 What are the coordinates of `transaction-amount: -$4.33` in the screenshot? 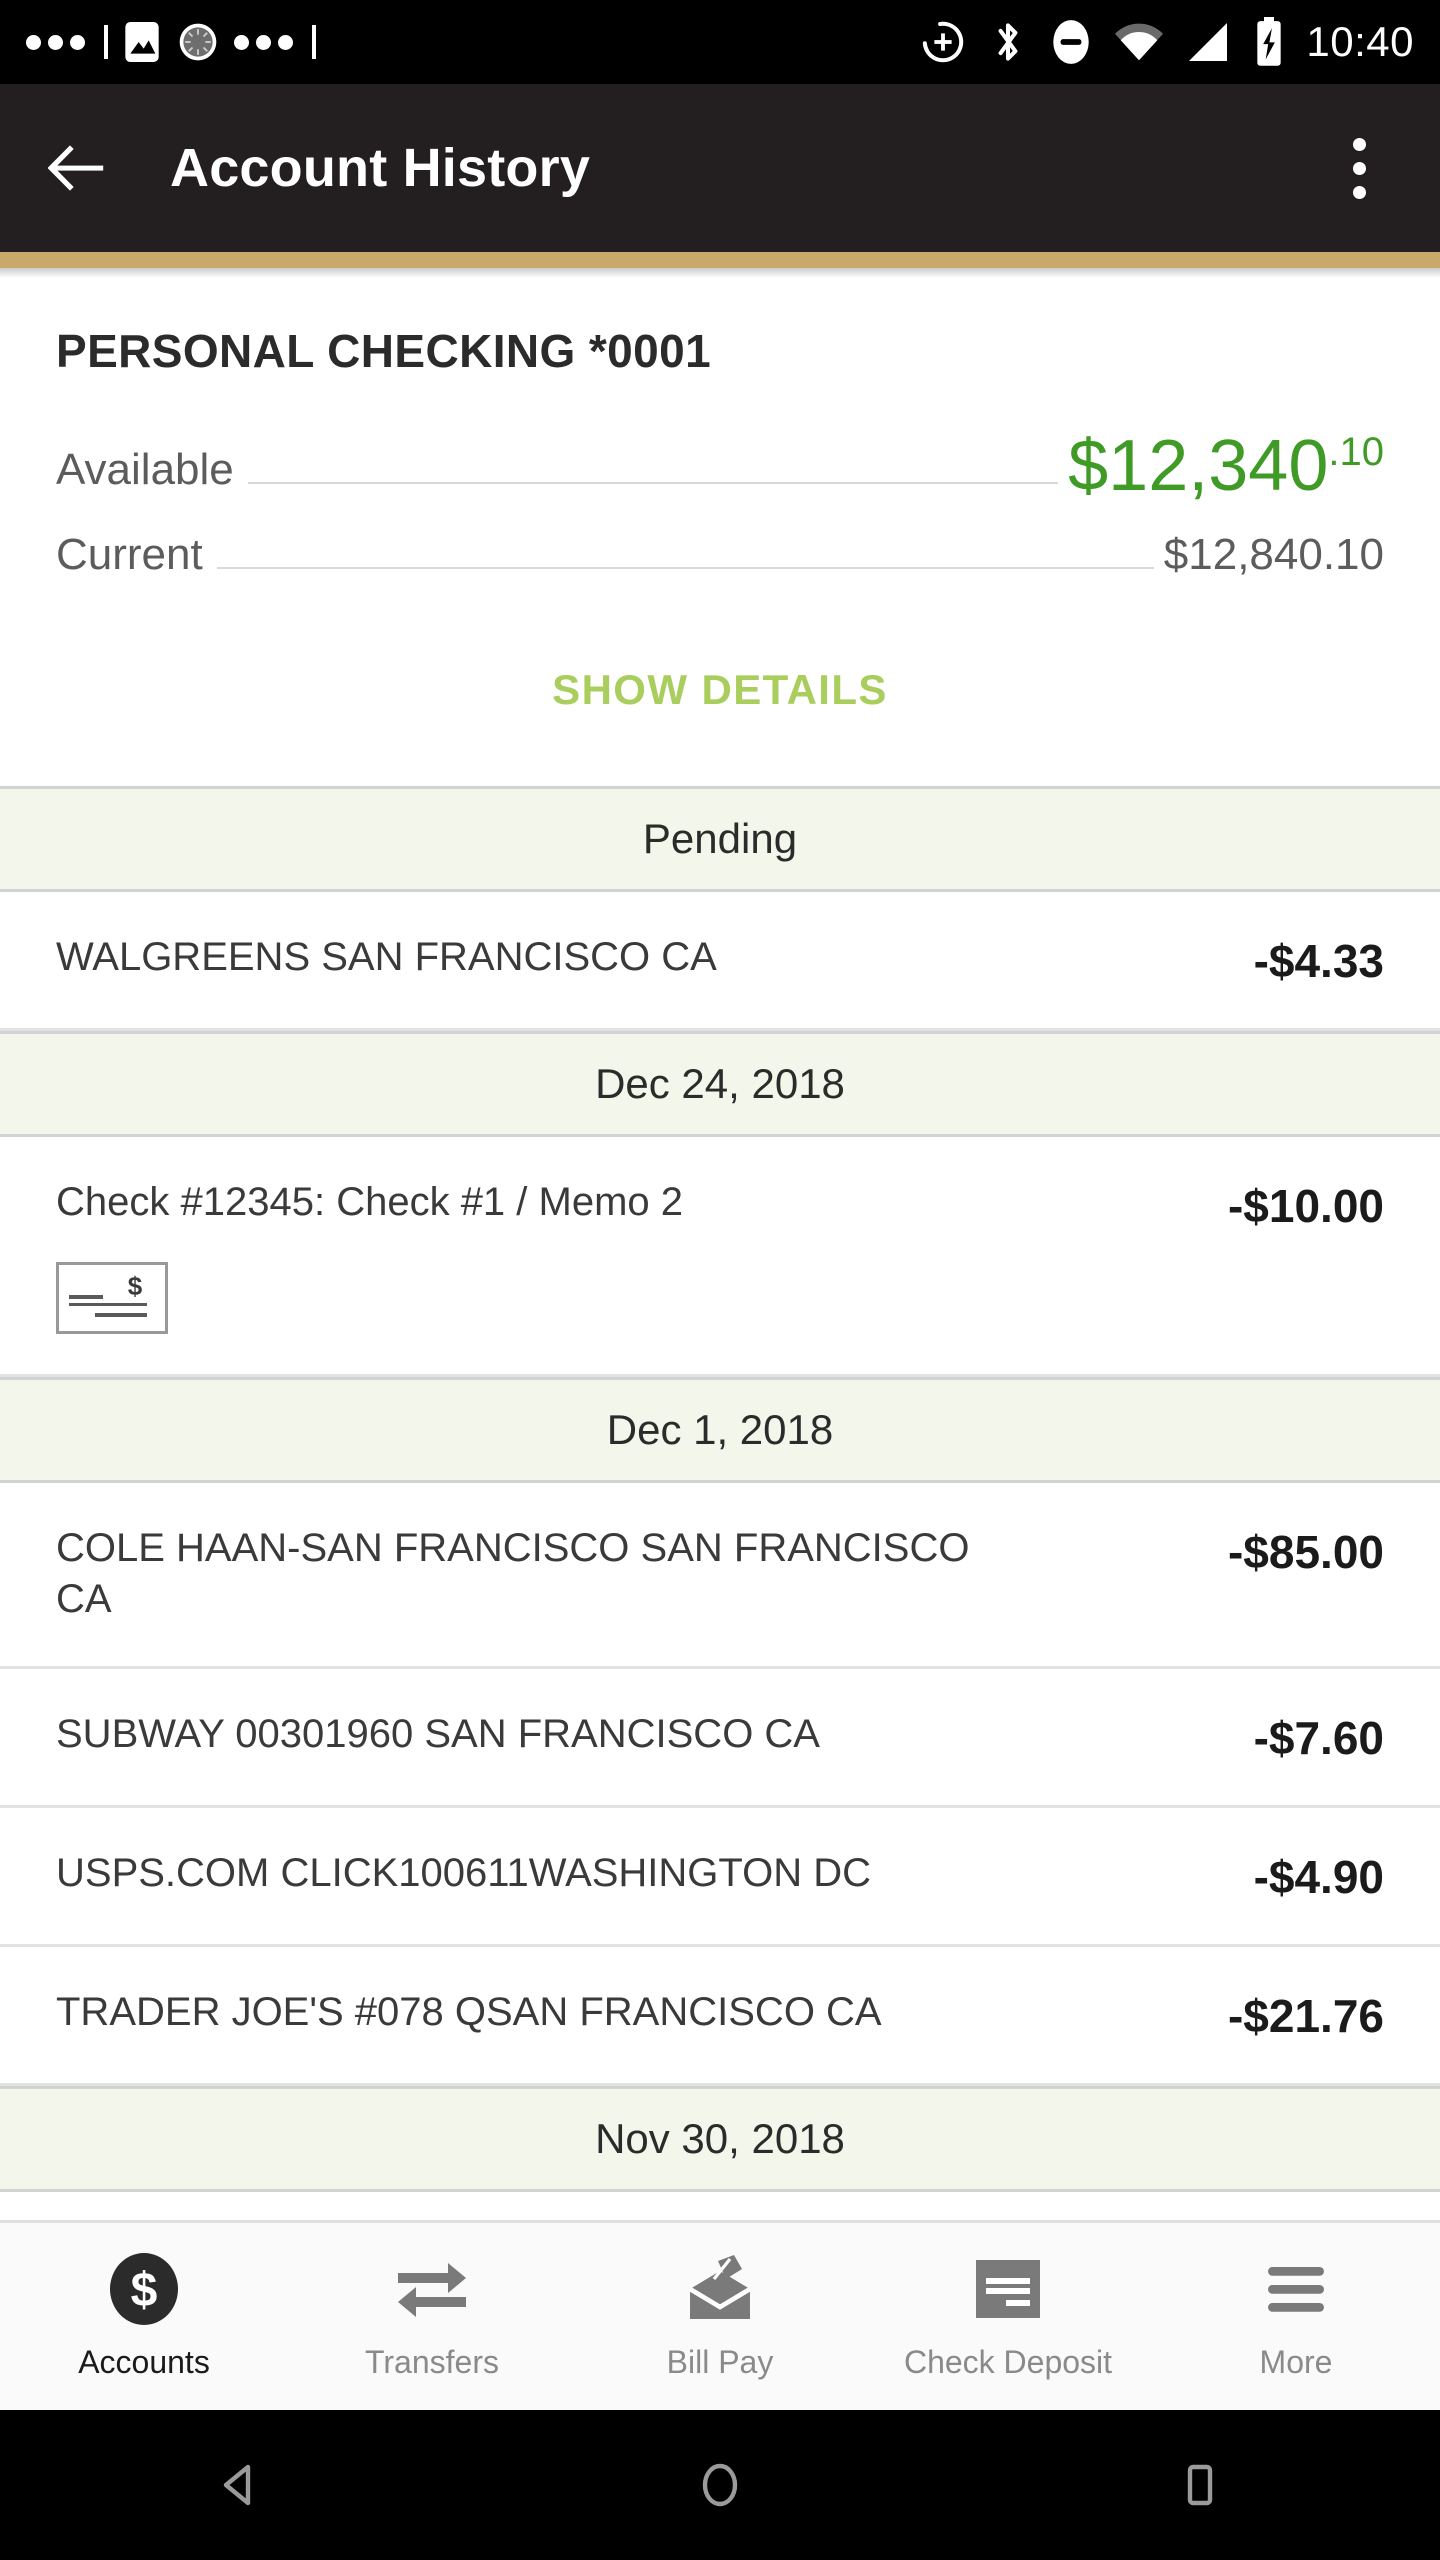 It's located at (1318, 961).